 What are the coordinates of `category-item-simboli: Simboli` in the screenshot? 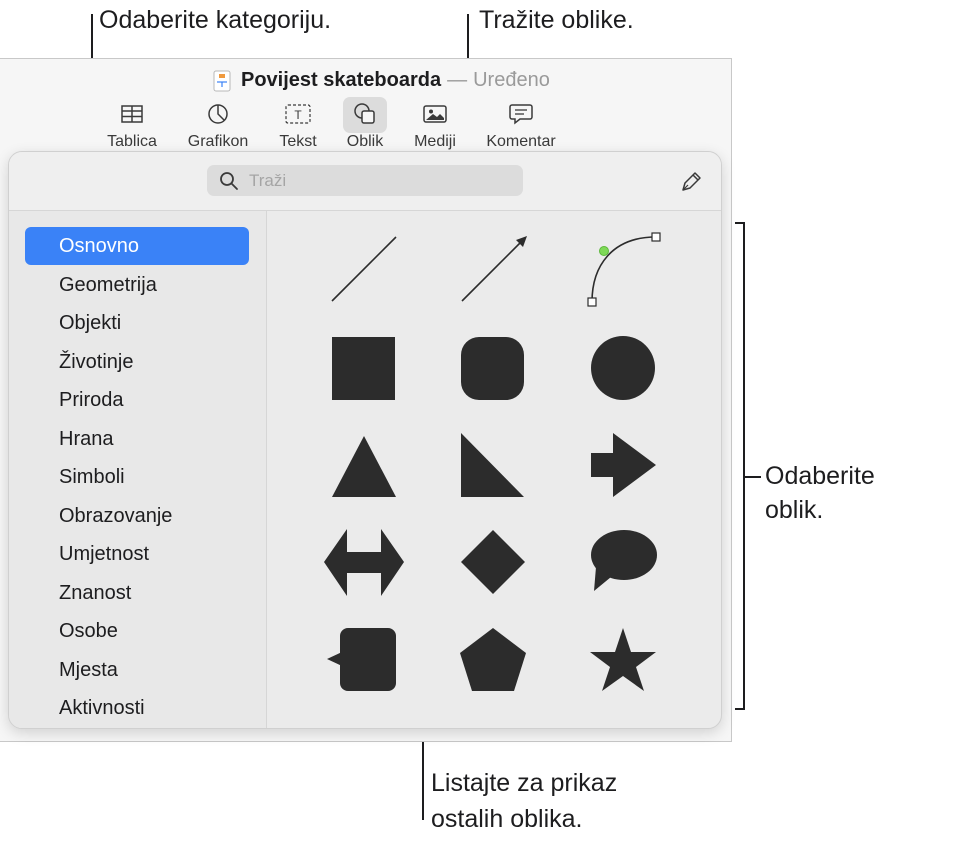 It's located at (137, 477).